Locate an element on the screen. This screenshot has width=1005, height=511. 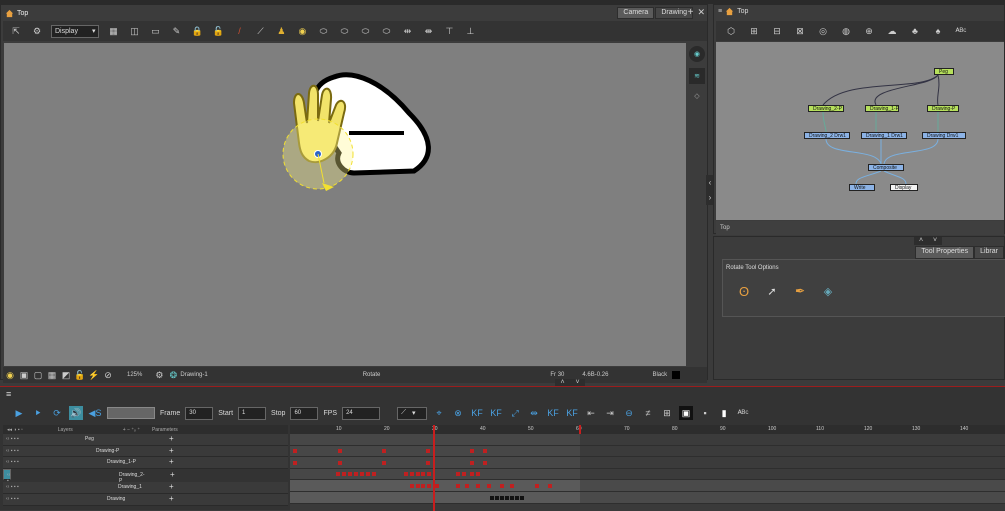
node-drawing-p: Drawing-P is located at coordinates (943, 108).